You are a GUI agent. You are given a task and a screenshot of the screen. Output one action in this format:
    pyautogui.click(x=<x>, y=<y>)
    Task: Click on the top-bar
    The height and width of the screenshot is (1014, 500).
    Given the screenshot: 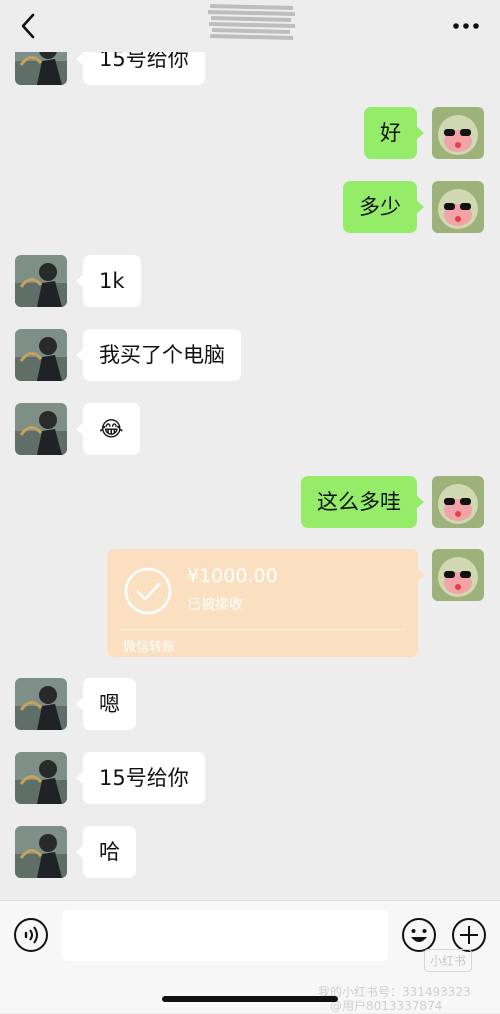 What is the action you would take?
    pyautogui.click(x=250, y=26)
    